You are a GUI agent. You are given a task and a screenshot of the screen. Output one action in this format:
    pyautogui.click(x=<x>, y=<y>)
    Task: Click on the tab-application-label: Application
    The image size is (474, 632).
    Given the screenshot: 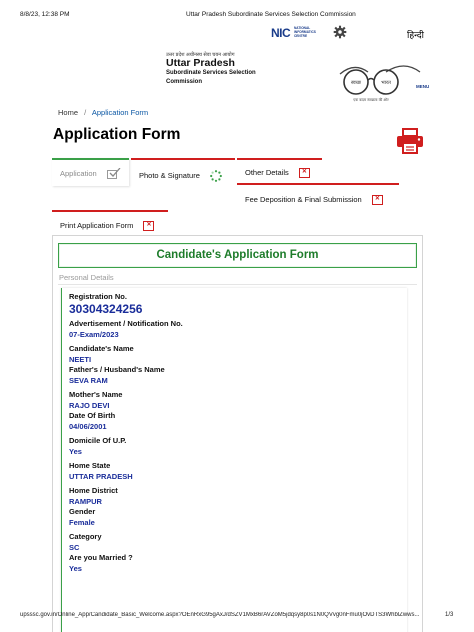 What is the action you would take?
    pyautogui.click(x=78, y=173)
    